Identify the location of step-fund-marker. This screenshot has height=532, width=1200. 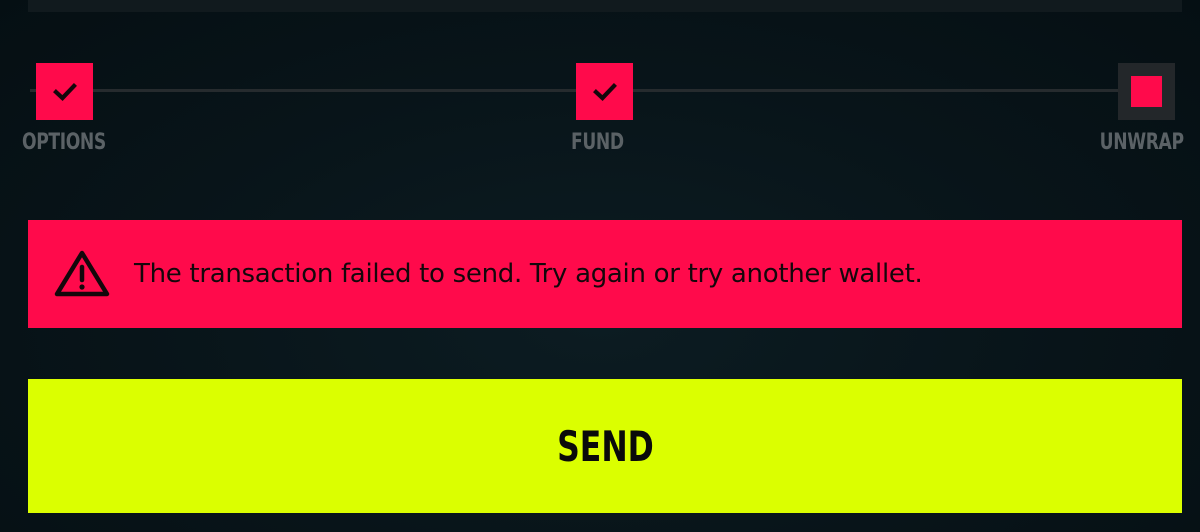
(604, 91).